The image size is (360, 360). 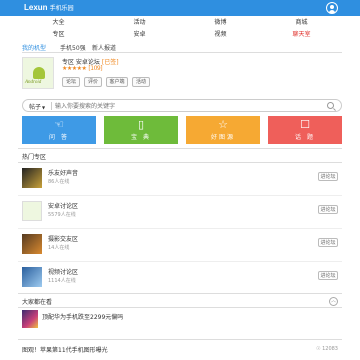 I want to click on online-count: 86人在线, so click(x=59, y=182).